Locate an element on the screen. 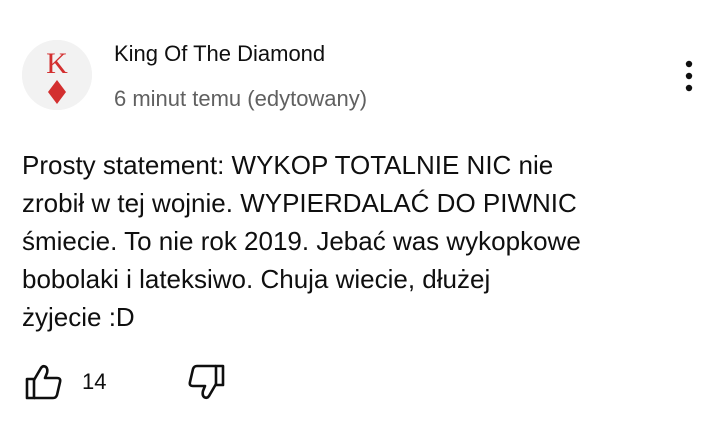 This screenshot has width=720, height=429. thumbs-down-icon is located at coordinates (206, 382).